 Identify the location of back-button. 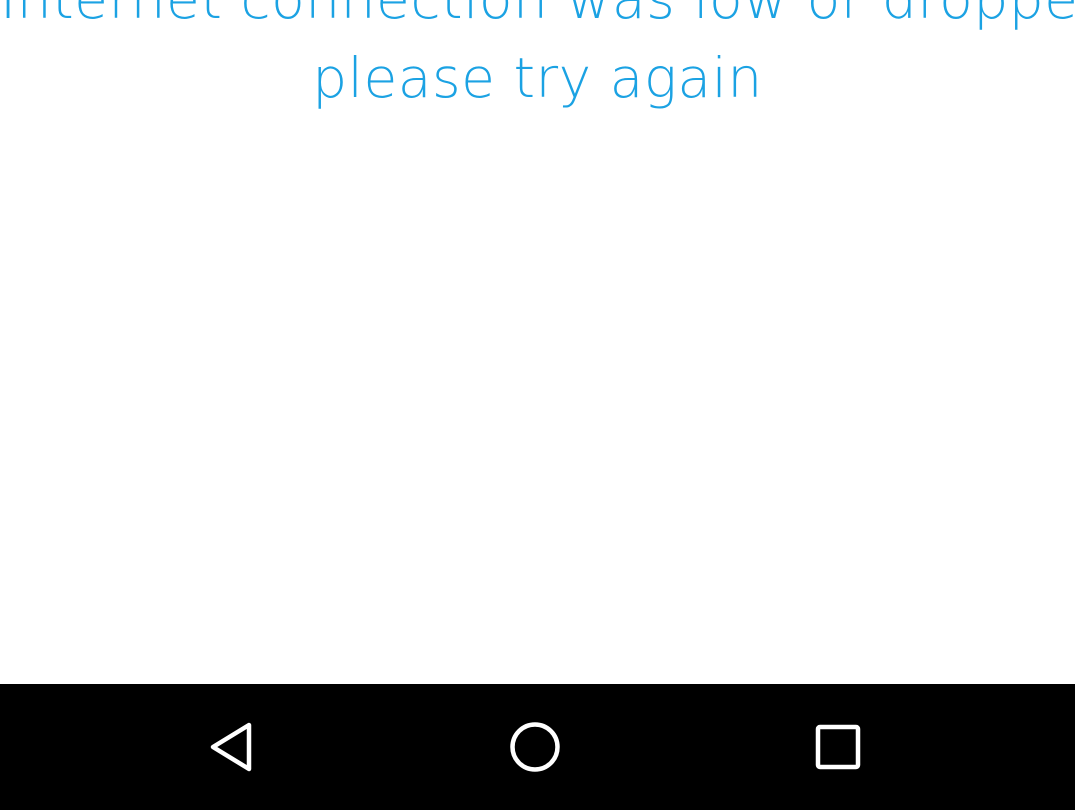
(232, 747).